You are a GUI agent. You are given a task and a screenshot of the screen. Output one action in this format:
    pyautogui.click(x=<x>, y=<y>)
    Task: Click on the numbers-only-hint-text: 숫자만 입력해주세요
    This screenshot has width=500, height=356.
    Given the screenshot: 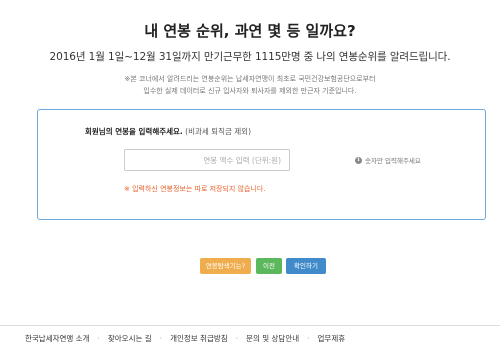 What is the action you would take?
    pyautogui.click(x=393, y=161)
    